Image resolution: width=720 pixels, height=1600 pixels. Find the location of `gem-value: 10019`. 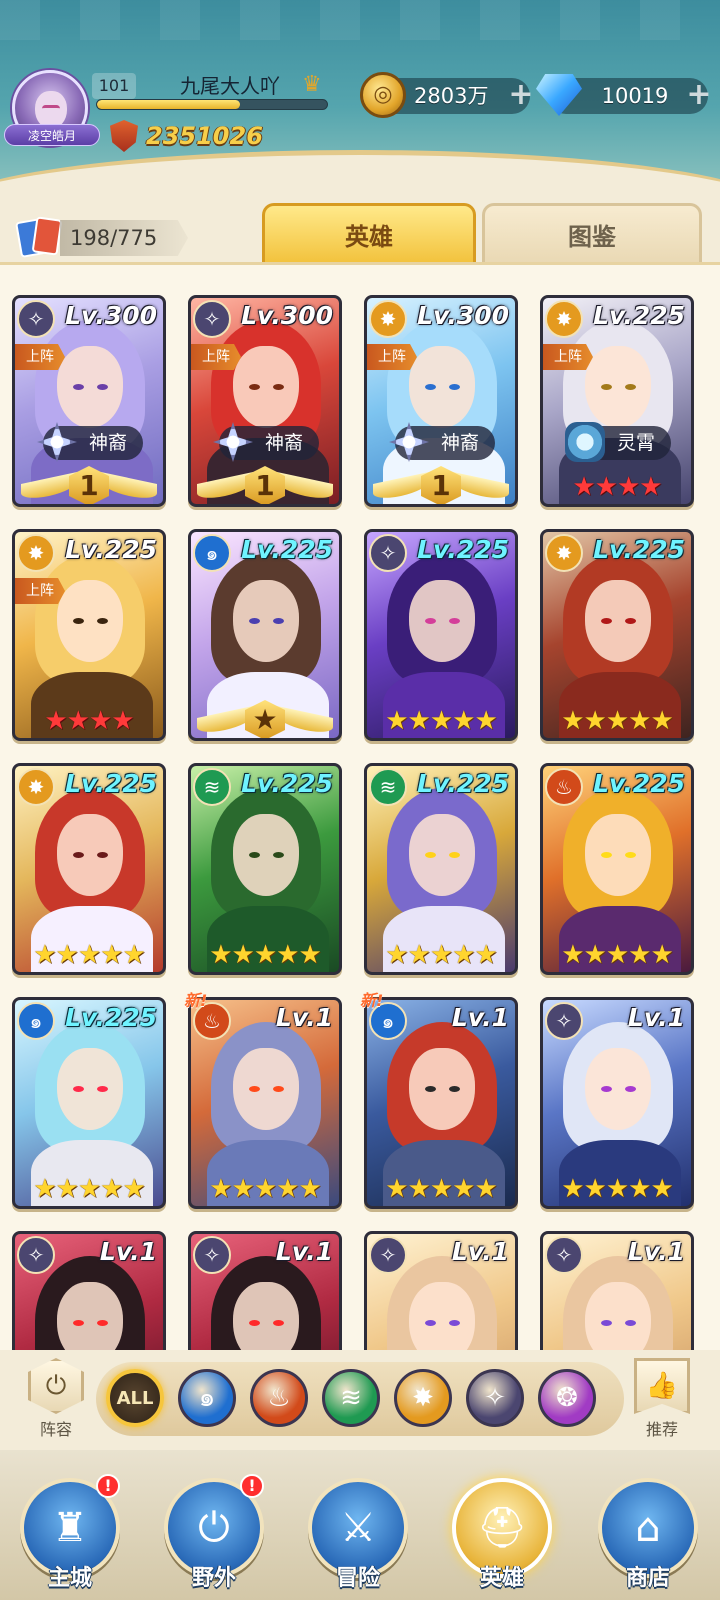

gem-value: 10019 is located at coordinates (635, 96).